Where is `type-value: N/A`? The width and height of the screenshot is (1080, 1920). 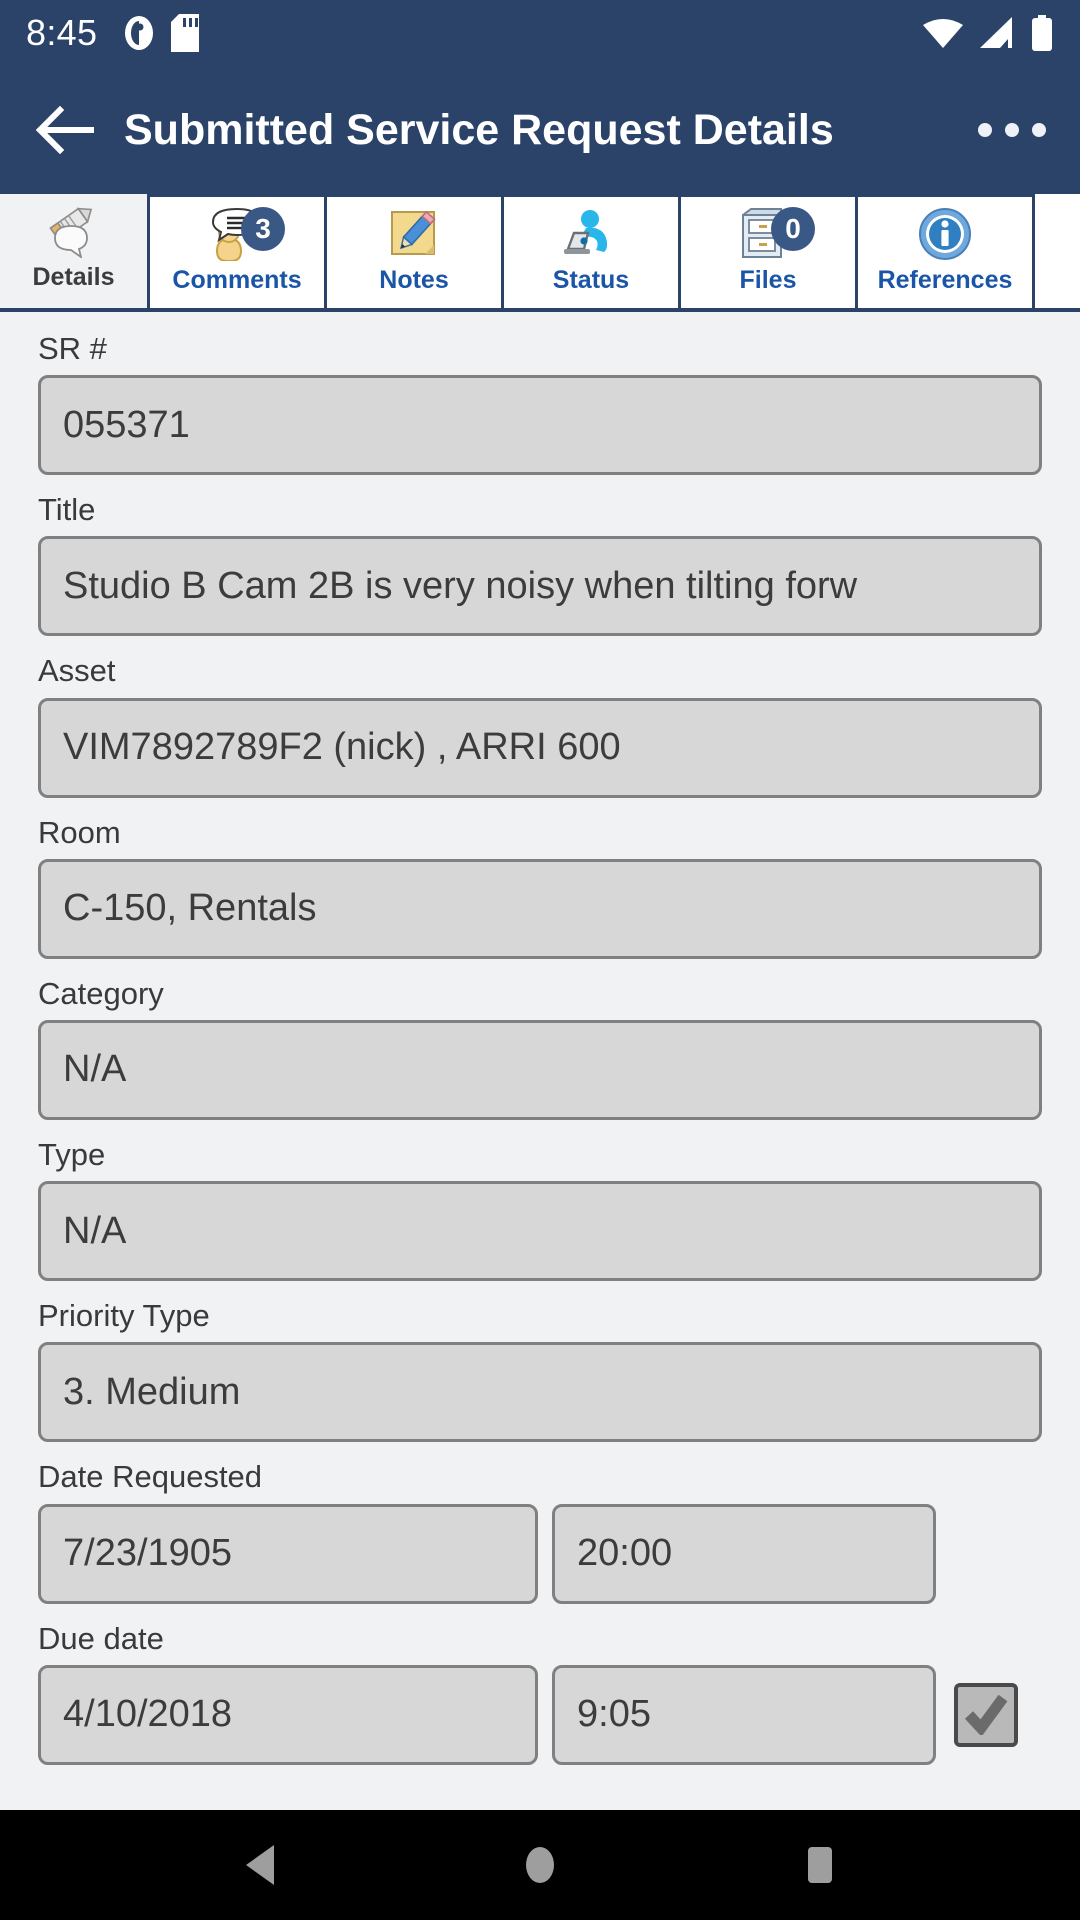
type-value: N/A is located at coordinates (95, 1230).